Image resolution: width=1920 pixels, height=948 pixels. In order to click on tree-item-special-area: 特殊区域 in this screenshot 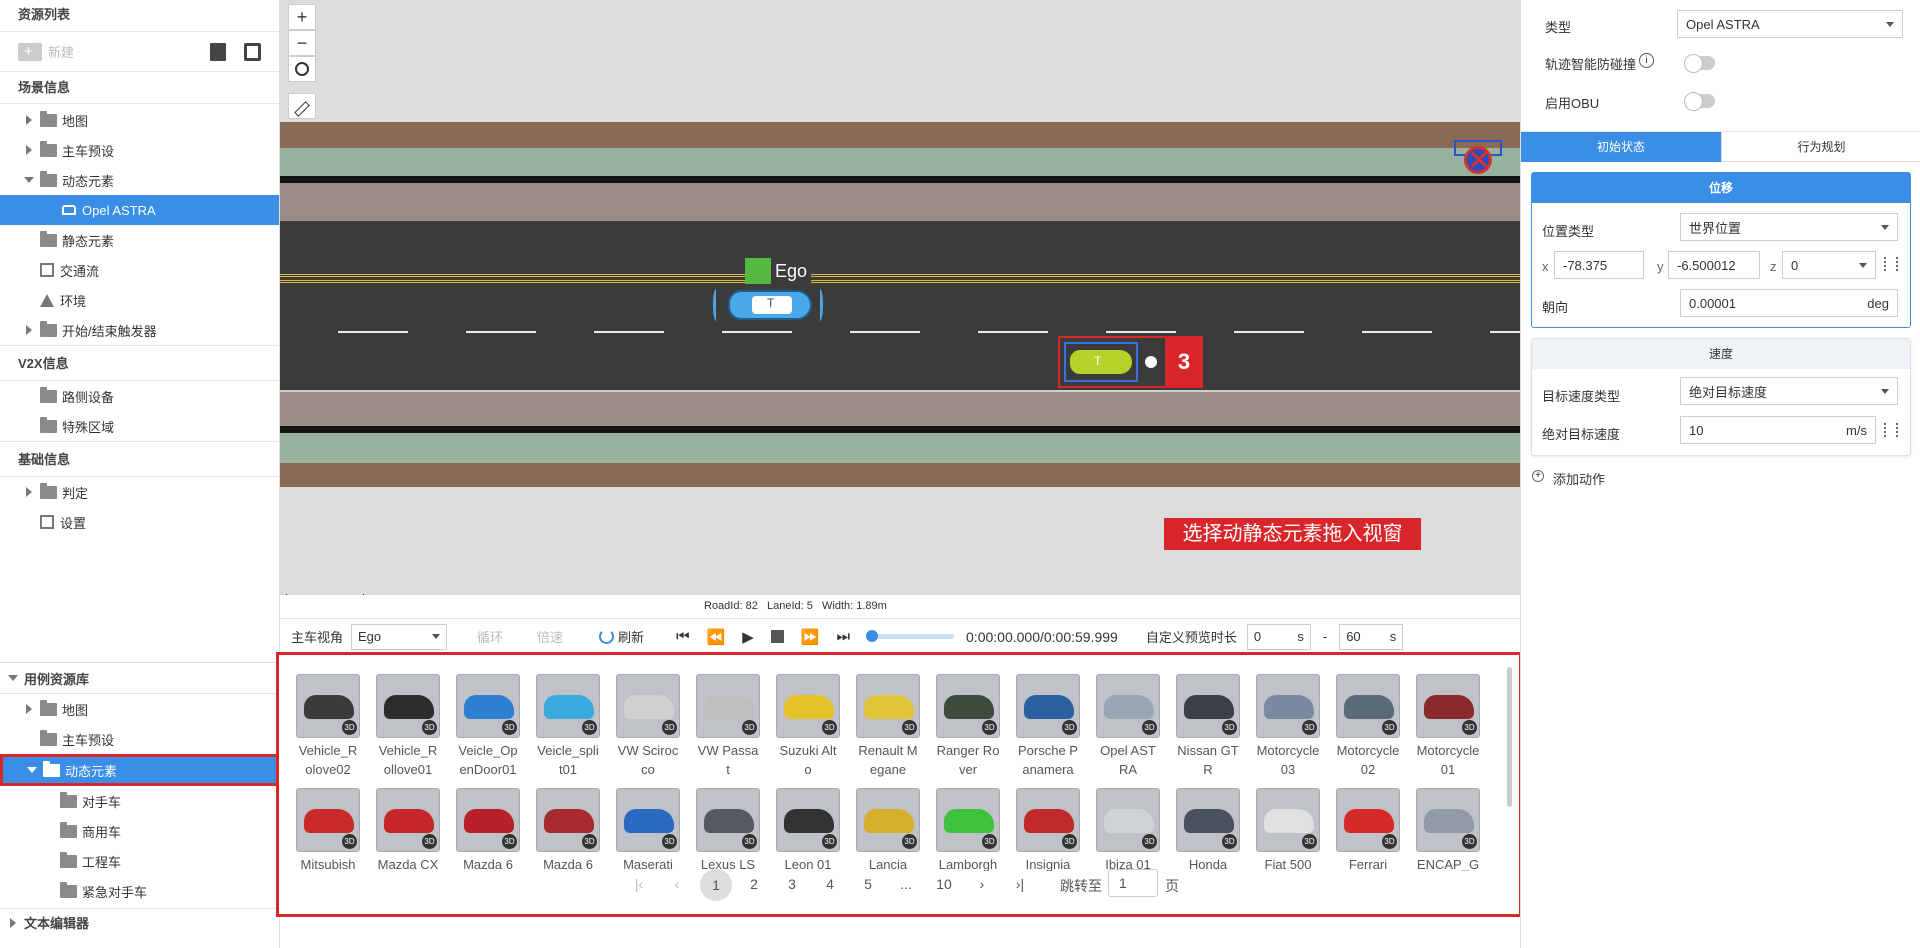, I will do `click(139, 426)`.